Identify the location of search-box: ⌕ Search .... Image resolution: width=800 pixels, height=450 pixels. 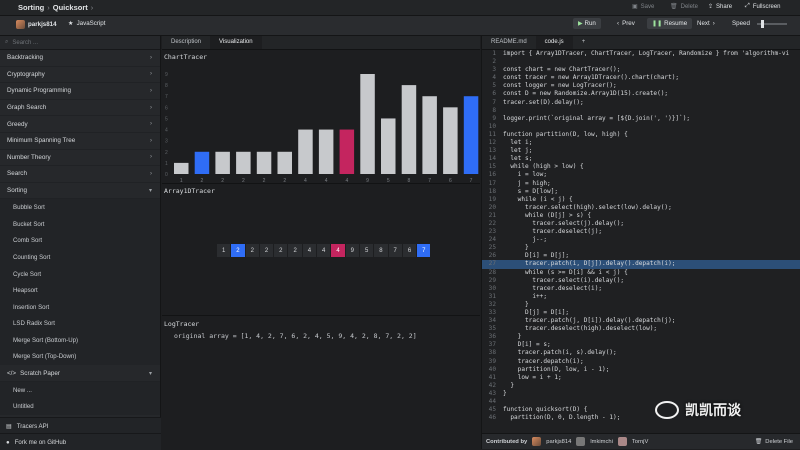
(80, 43).